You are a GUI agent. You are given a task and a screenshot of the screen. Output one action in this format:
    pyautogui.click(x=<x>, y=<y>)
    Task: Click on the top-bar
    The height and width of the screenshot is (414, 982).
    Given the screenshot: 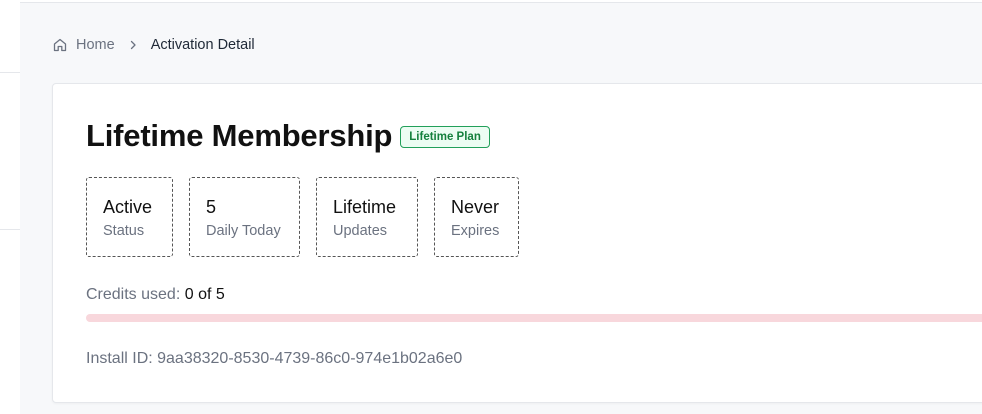 What is the action you would take?
    pyautogui.click(x=501, y=1)
    